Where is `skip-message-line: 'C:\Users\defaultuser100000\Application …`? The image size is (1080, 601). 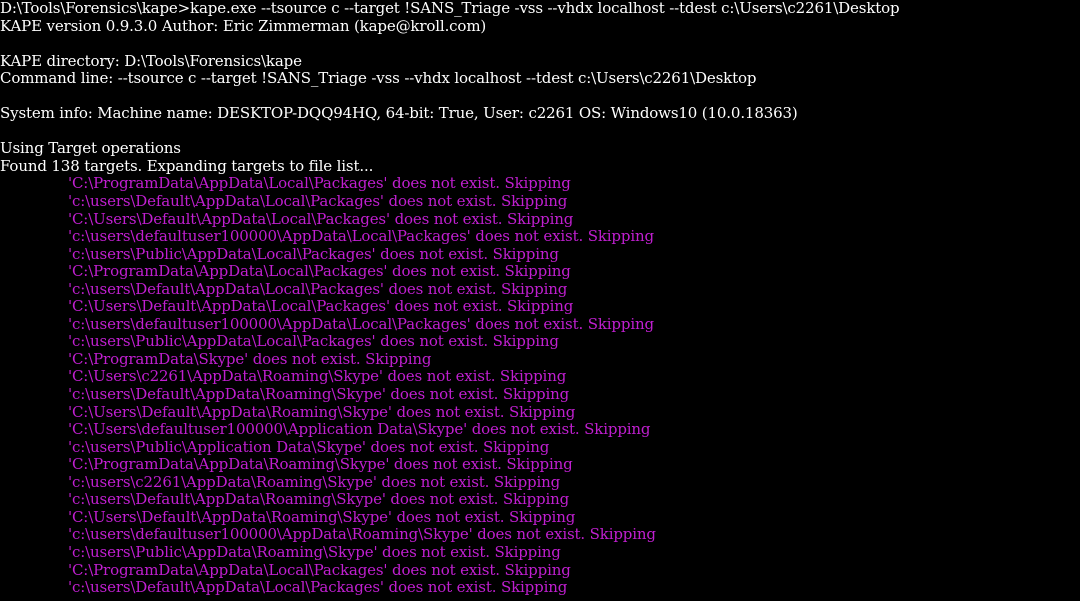
skip-message-line: 'C:\Users\defaultuser100000\Application … is located at coordinates (359, 429).